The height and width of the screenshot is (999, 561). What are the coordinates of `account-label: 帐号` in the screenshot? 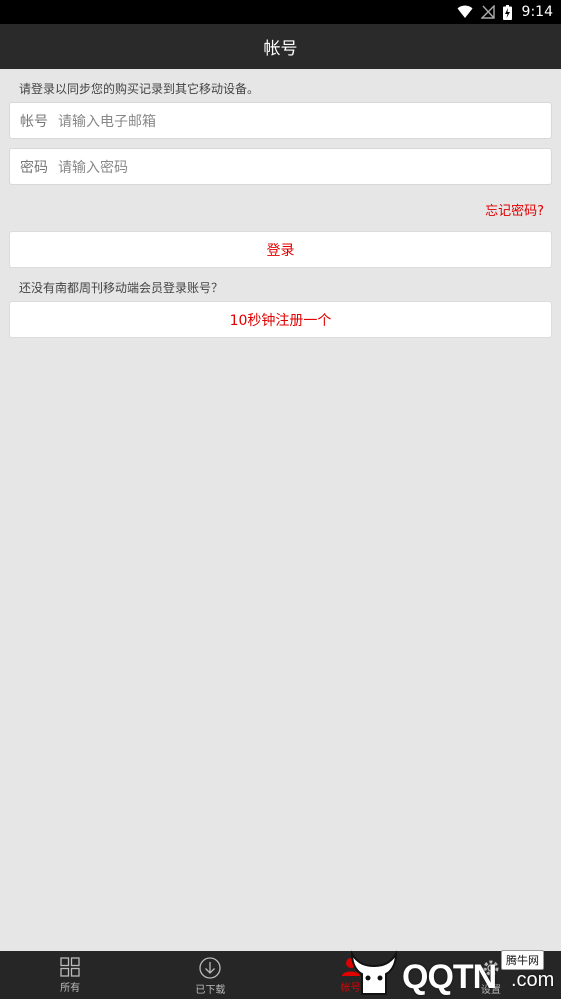 It's located at (34, 121).